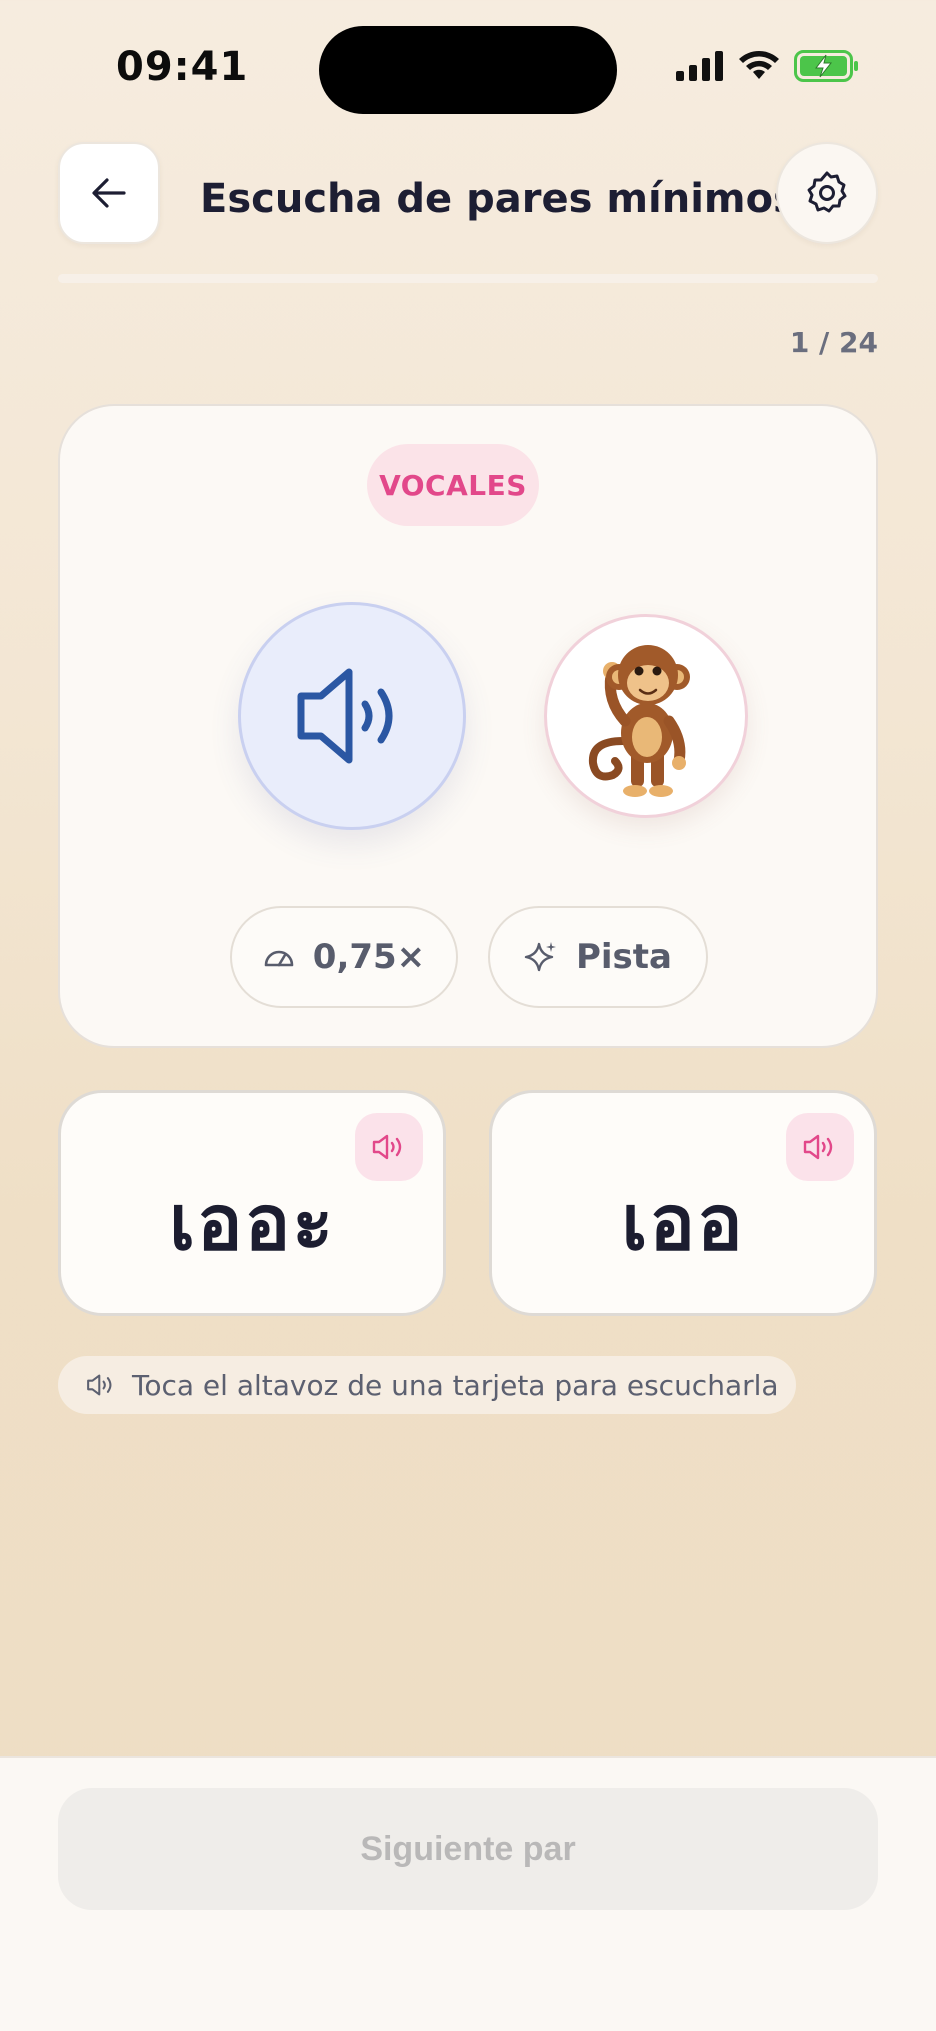 Image resolution: width=936 pixels, height=2031 pixels. I want to click on next-pair-button: Siguiente par, so click(468, 1849).